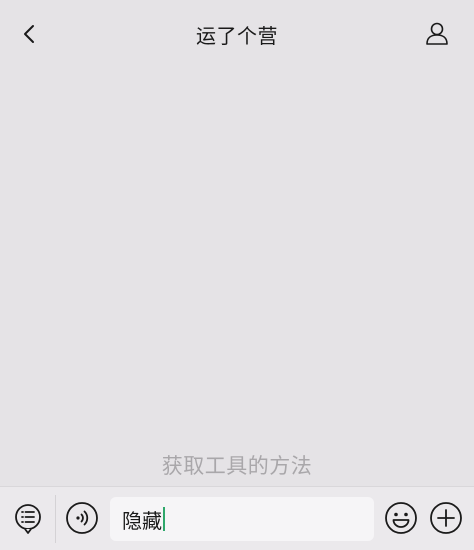  Describe the element at coordinates (142, 520) in the screenshot. I see `message-input-value: 隐藏` at that location.